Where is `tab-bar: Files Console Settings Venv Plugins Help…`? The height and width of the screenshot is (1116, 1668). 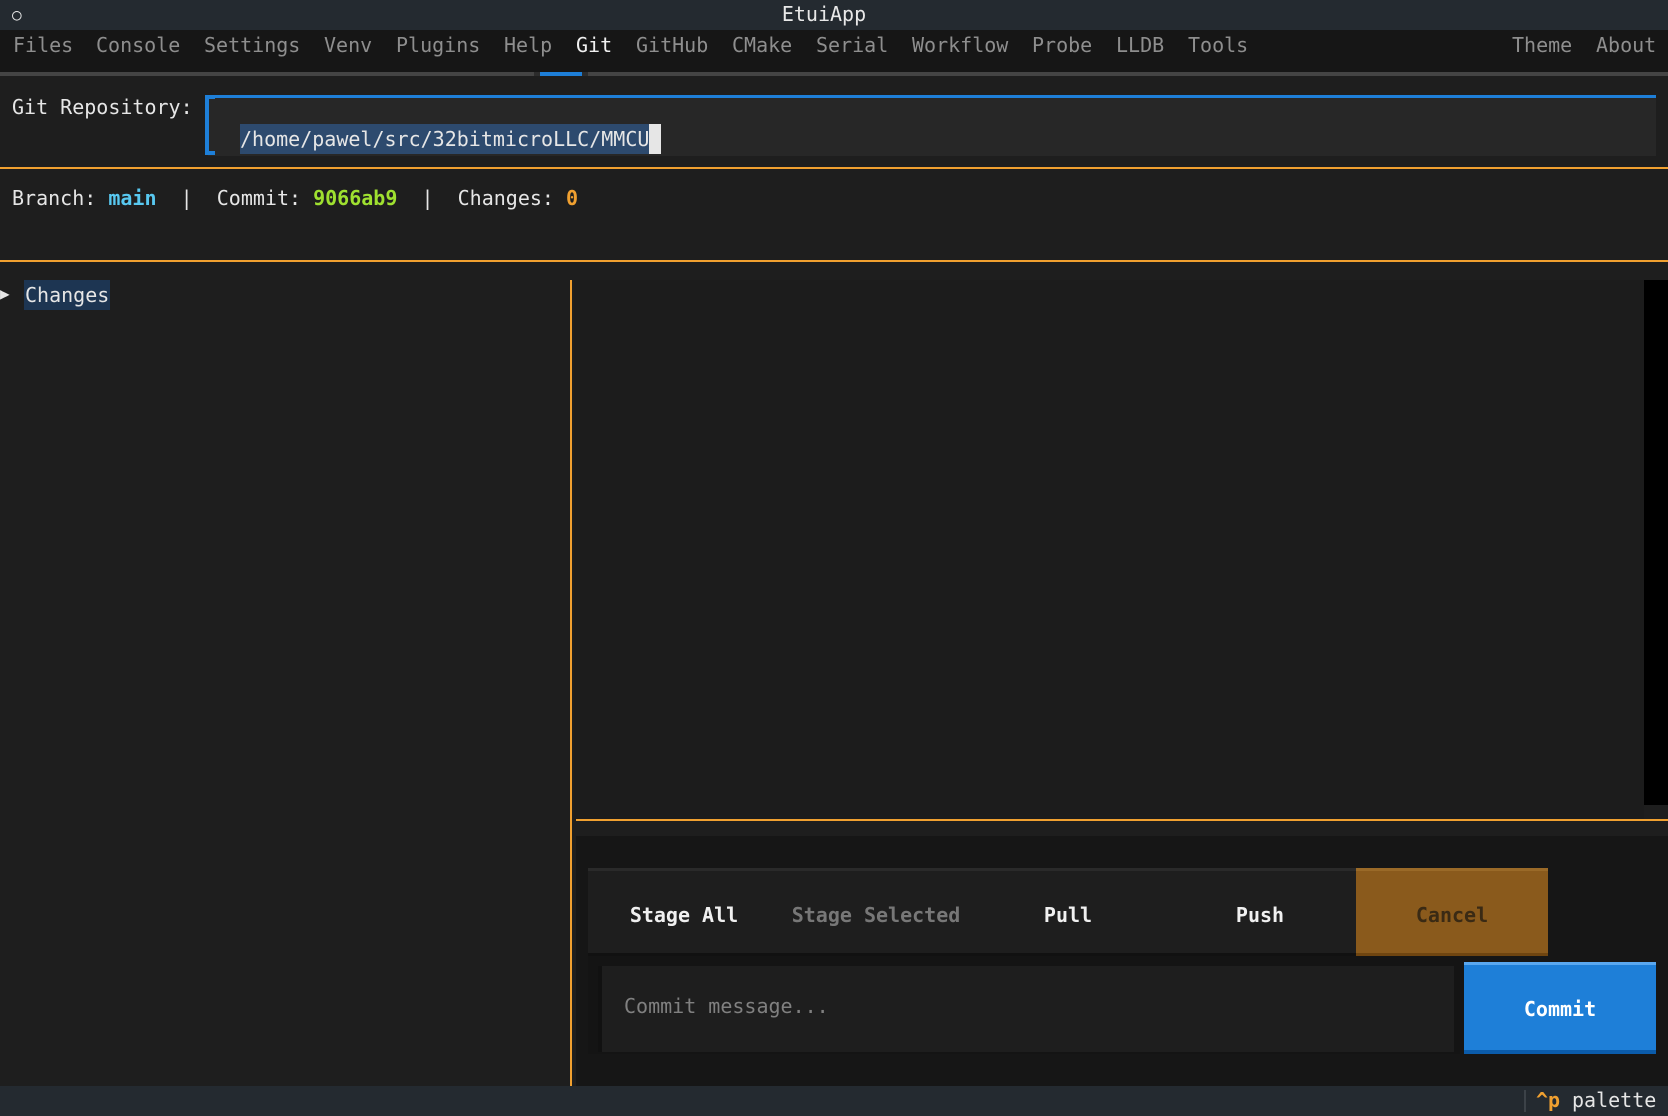
tab-bar: Files Console Settings Venv Plugins Help… is located at coordinates (834, 52).